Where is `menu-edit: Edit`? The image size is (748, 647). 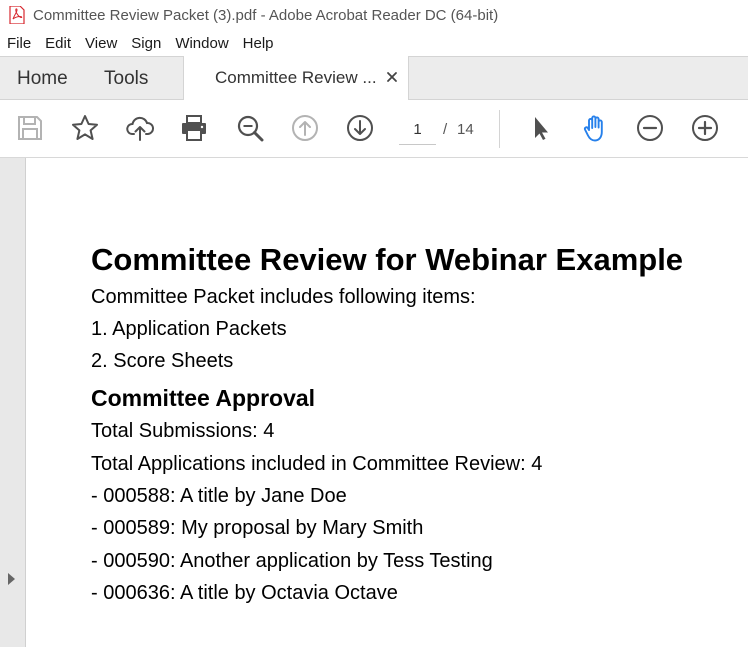 menu-edit: Edit is located at coordinates (58, 43).